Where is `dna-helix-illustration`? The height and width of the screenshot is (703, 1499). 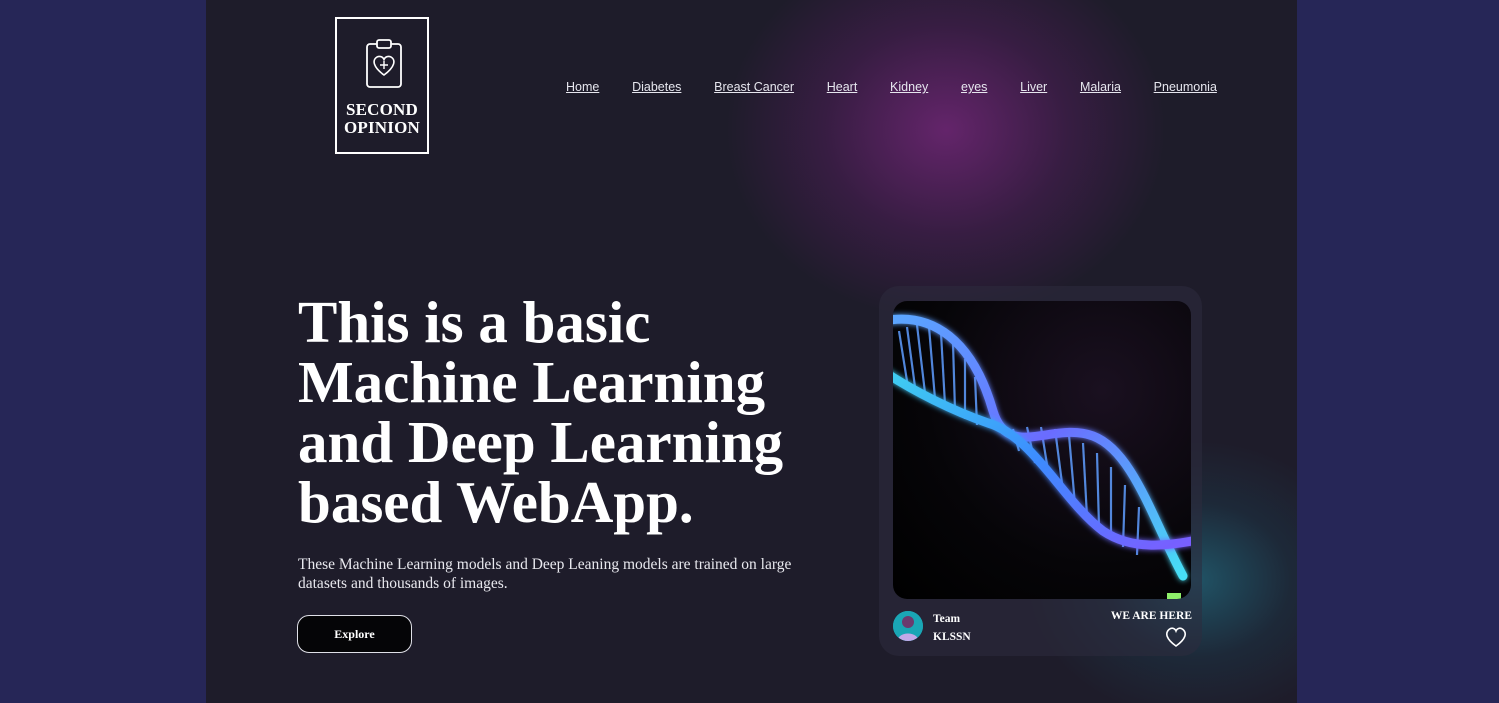 dna-helix-illustration is located at coordinates (1042, 456).